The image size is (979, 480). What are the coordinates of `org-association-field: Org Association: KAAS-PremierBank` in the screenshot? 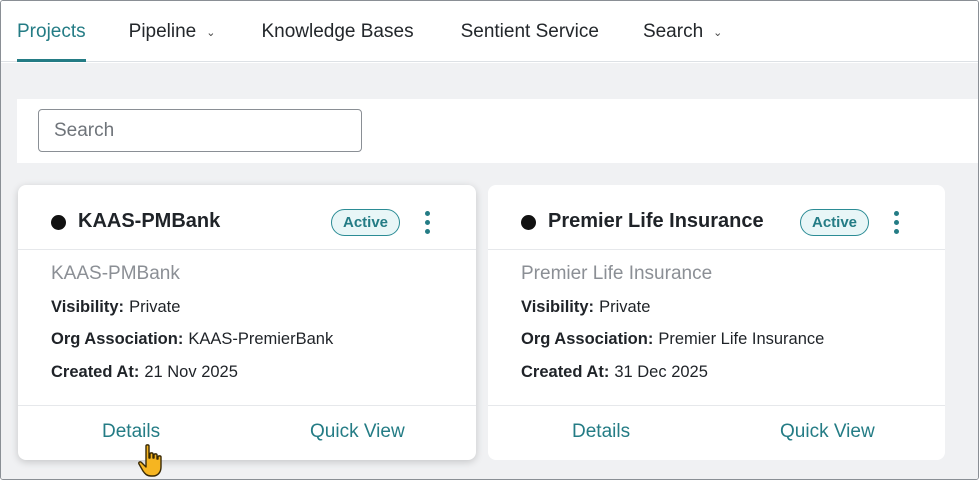 It's located at (192, 339).